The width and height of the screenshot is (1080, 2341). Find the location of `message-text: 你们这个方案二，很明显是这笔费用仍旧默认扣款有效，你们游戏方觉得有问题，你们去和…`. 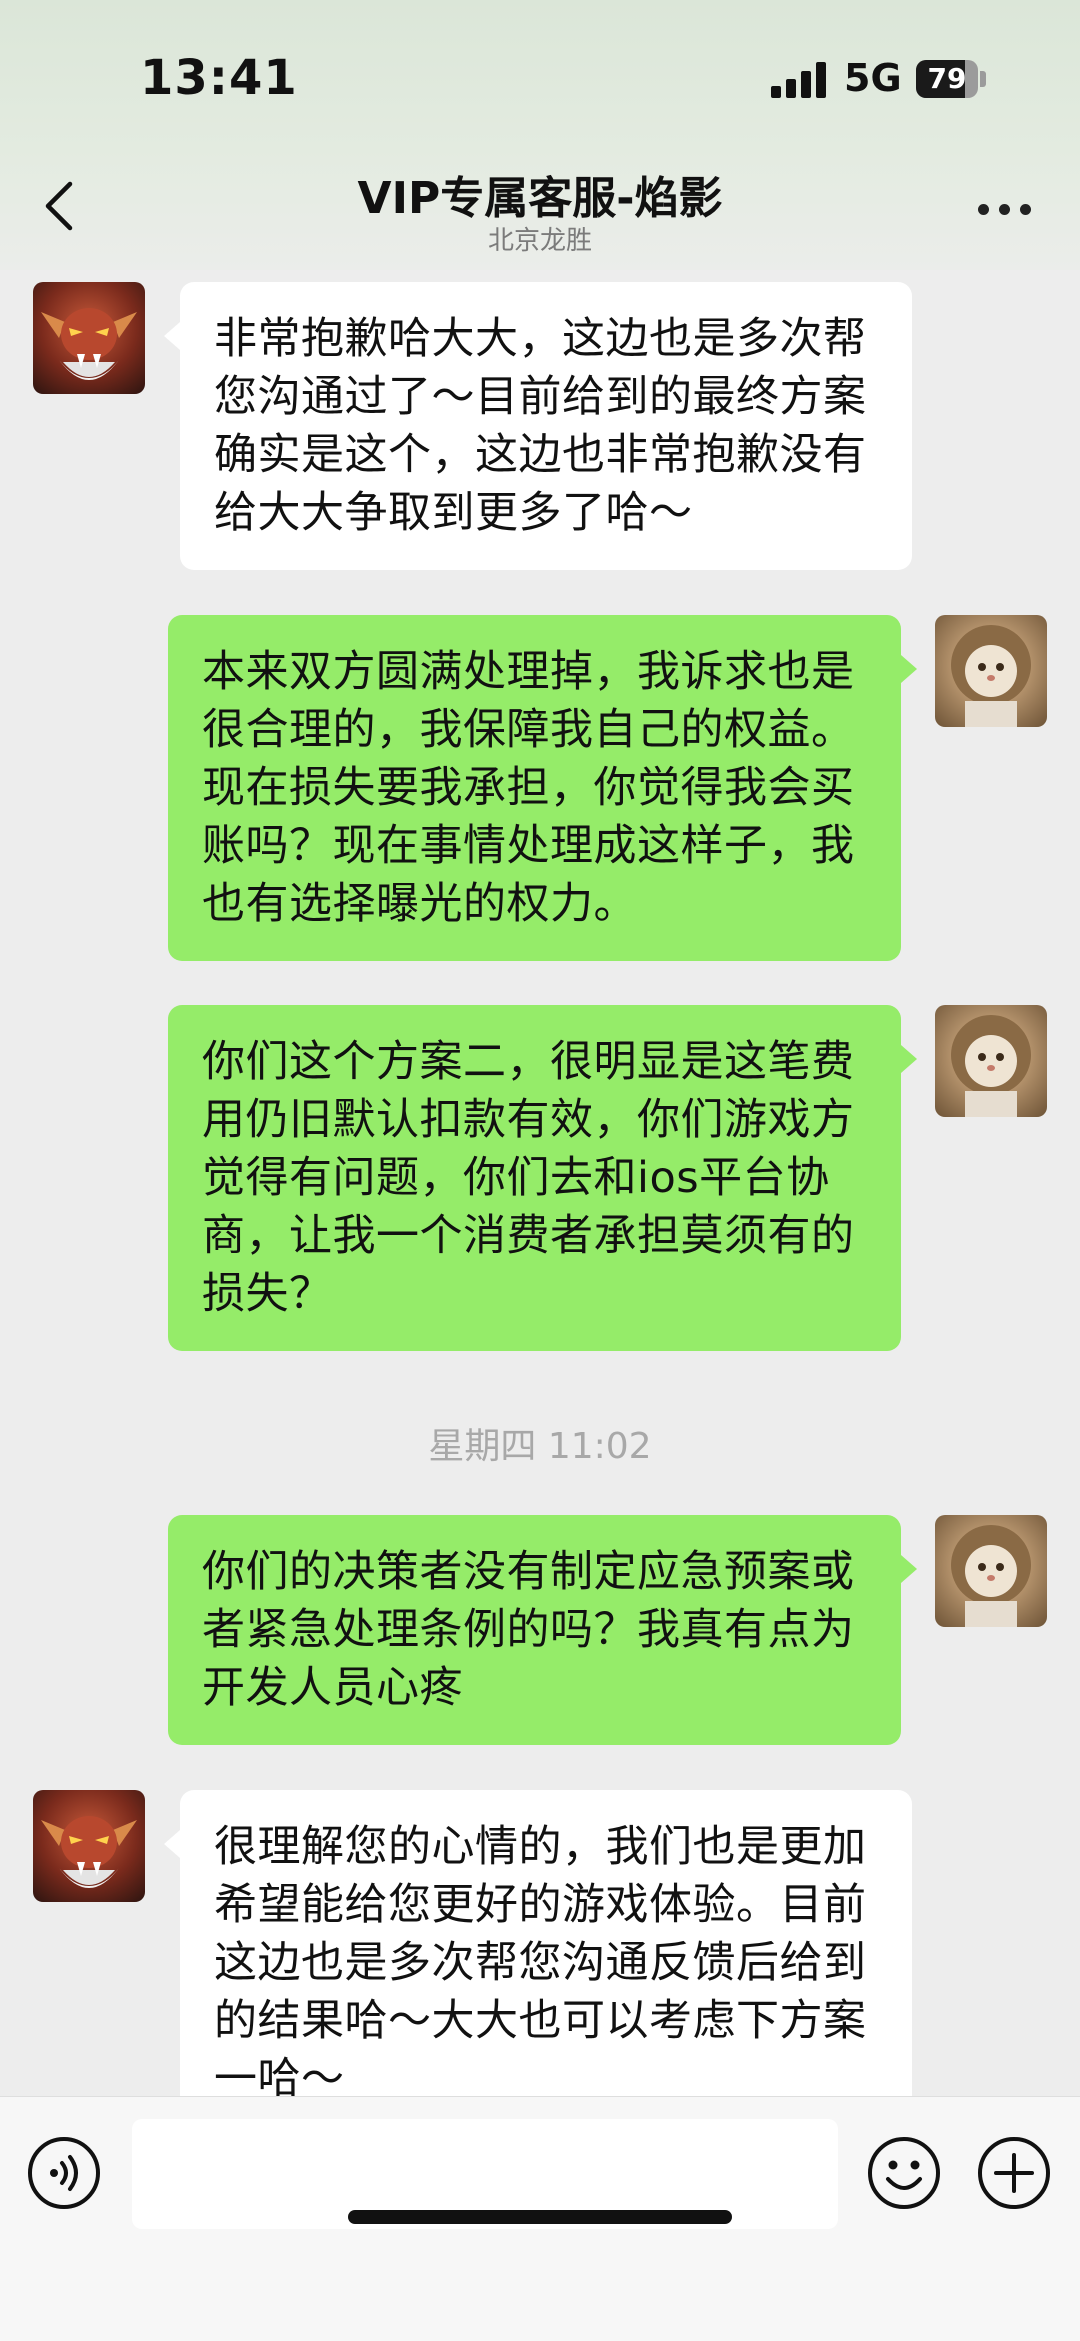

message-text: 你们这个方案二，很明显是这笔费用仍旧默认扣款有效，你们游戏方觉得有问题，你们去和… is located at coordinates (528, 1178).